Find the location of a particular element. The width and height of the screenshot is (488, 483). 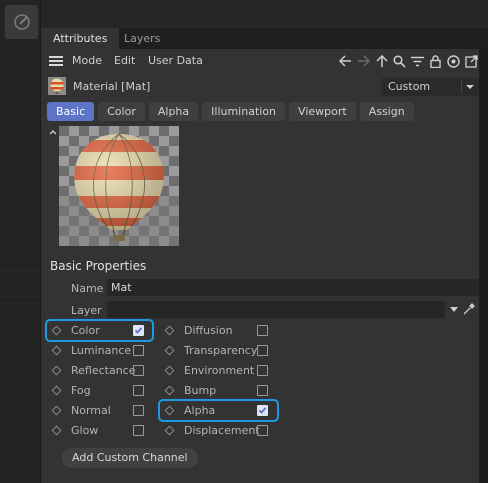

tab-assign: Assign is located at coordinates (386, 111).